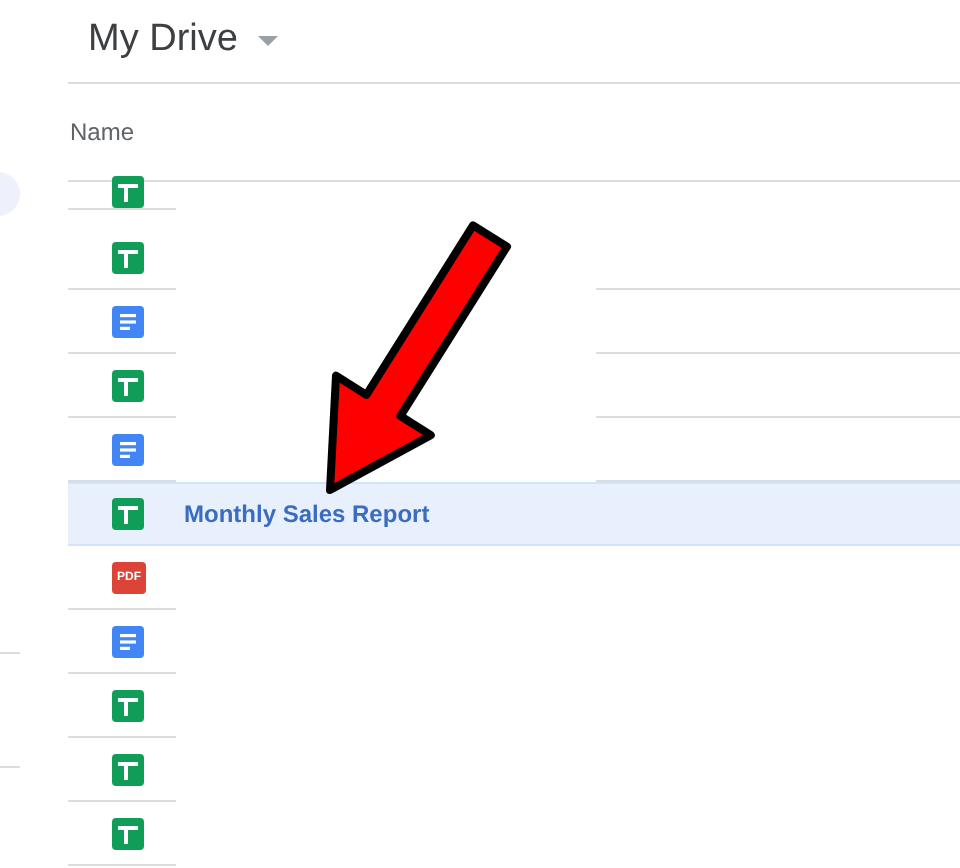  I want to click on caret-icon, so click(267, 41).